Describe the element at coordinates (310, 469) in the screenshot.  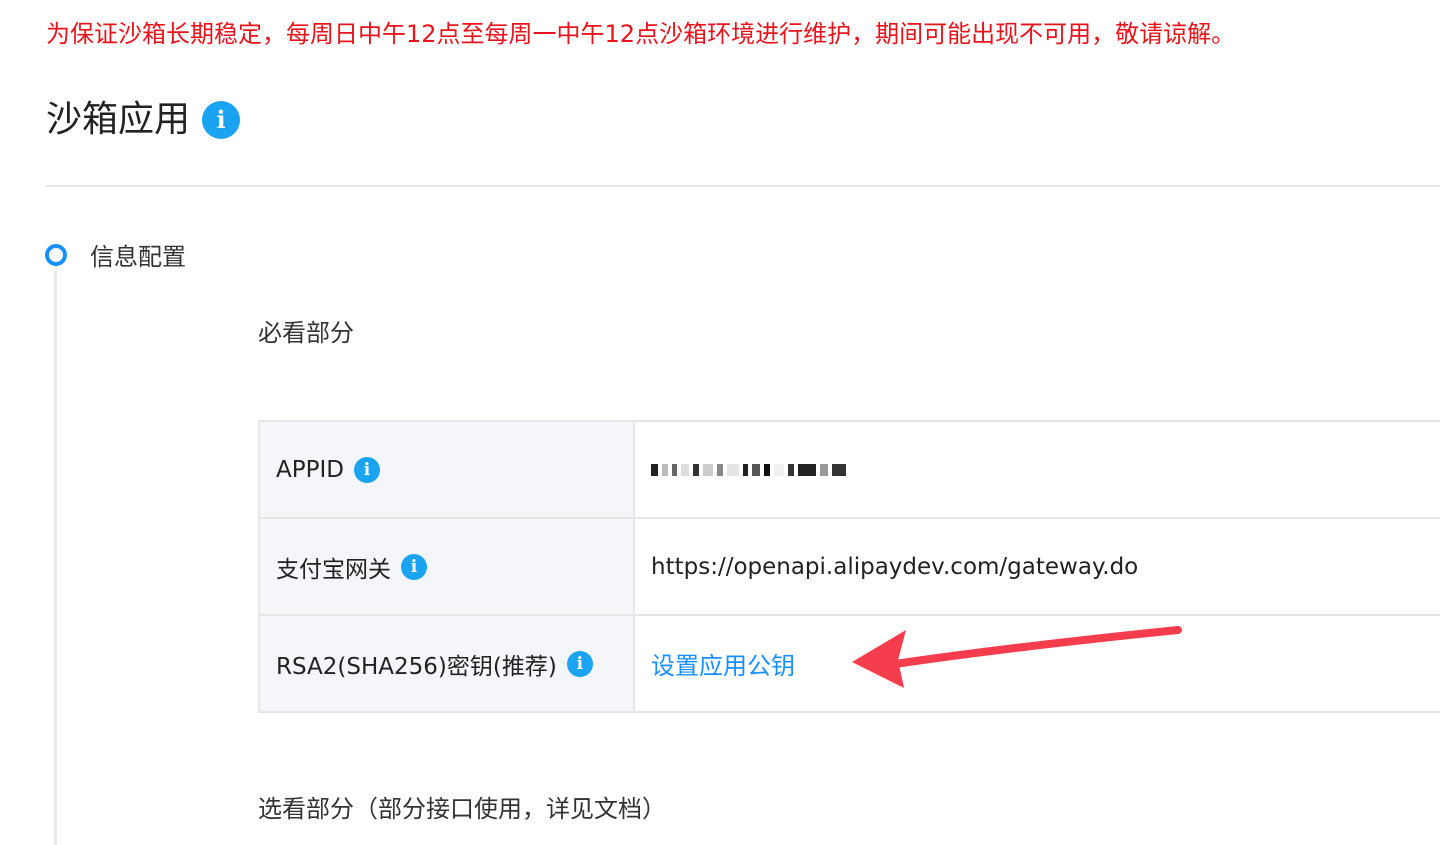
I see `appid-label: APPID` at that location.